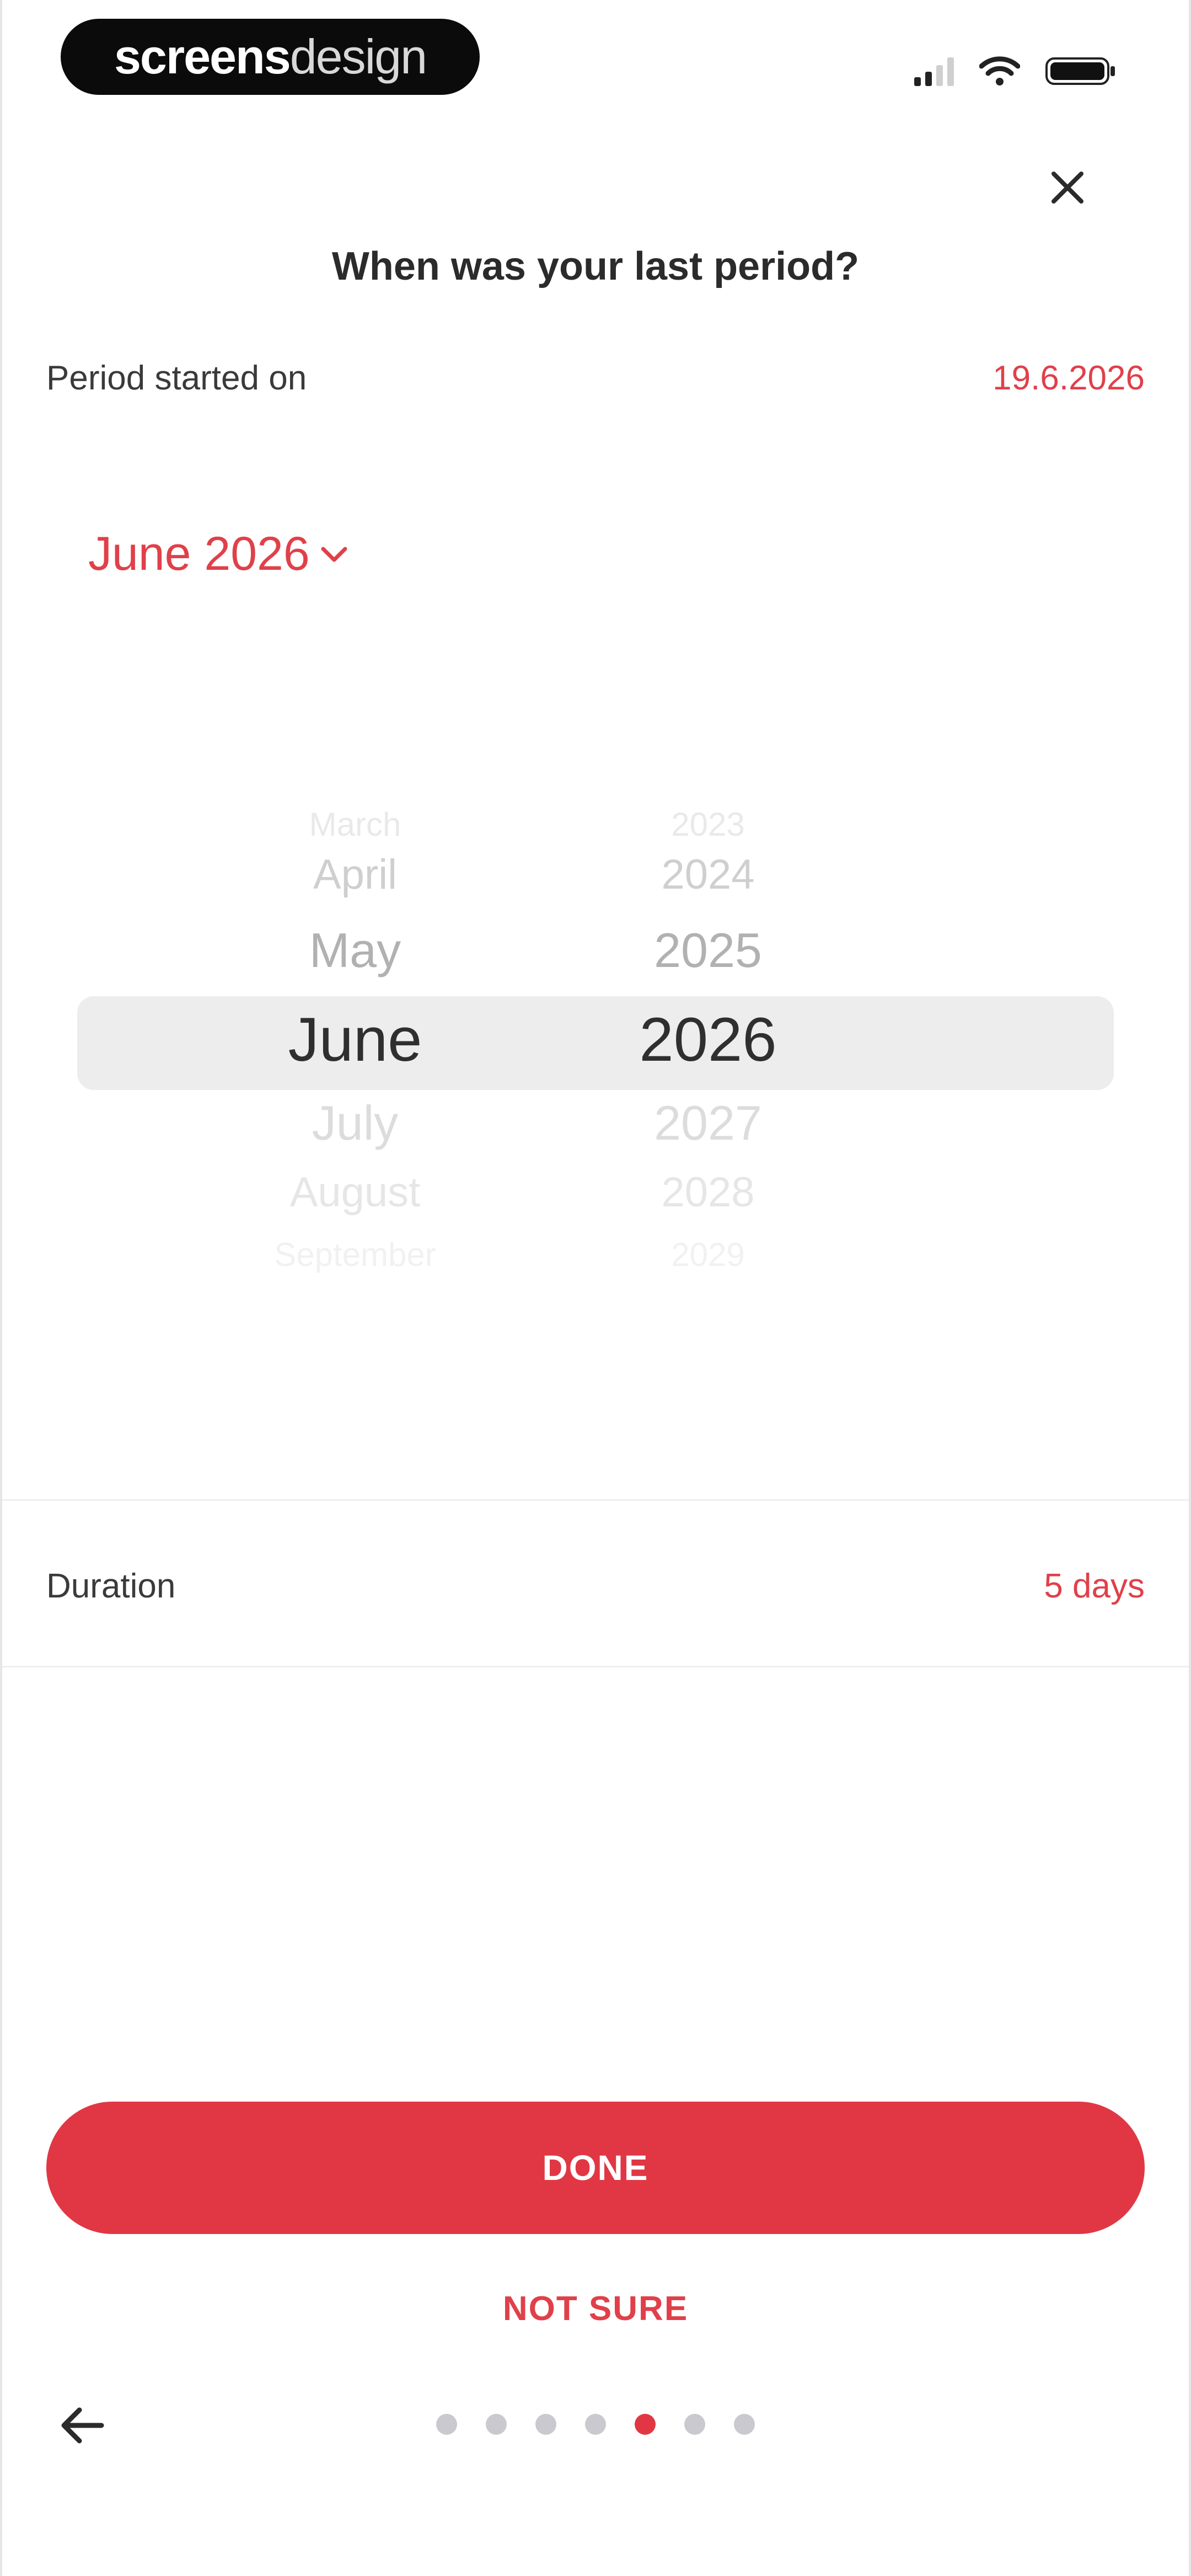 The height and width of the screenshot is (2576, 1191). I want to click on wifi-icon, so click(999, 70).